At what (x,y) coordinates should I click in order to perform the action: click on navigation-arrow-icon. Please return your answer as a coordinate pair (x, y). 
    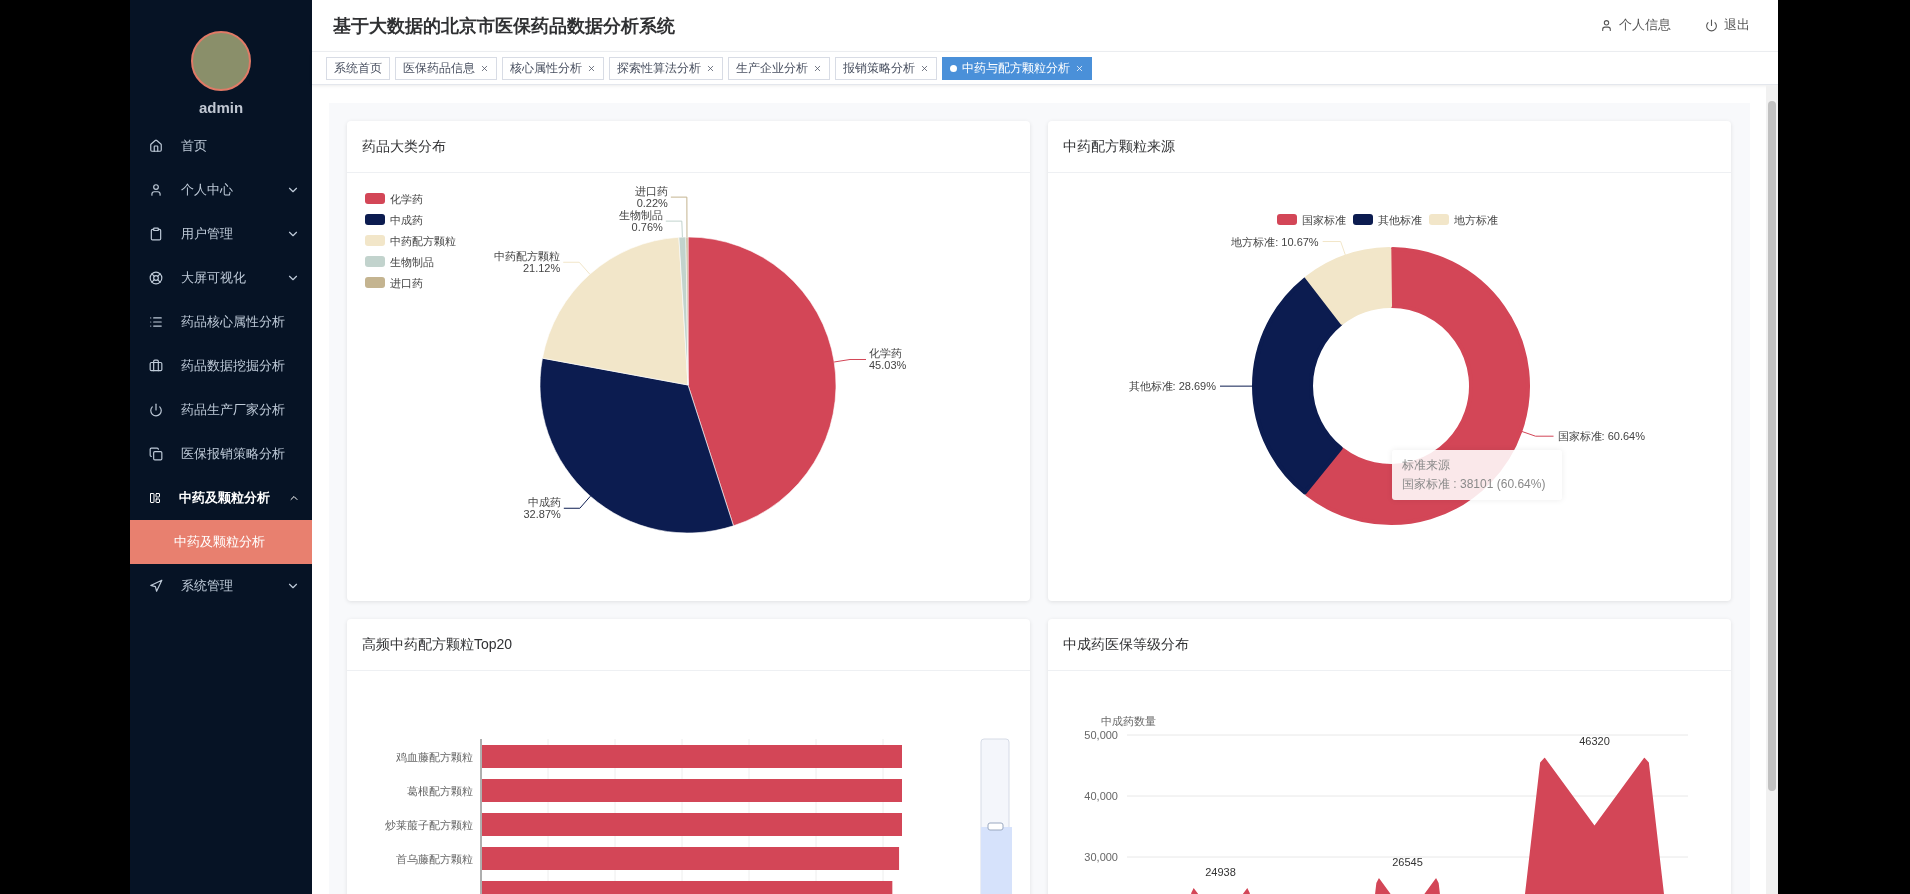
    Looking at the image, I should click on (156, 586).